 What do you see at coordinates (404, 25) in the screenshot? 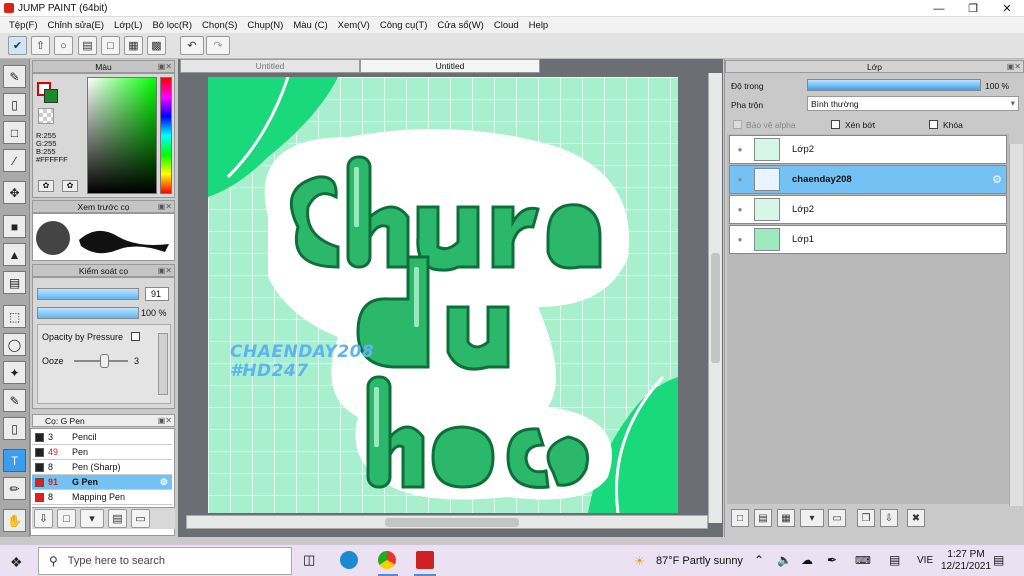
I see `menu-tools: Công cụ(T)` at bounding box center [404, 25].